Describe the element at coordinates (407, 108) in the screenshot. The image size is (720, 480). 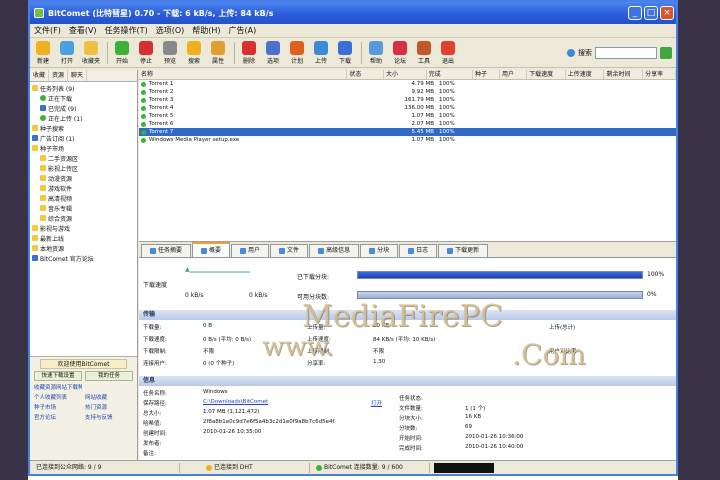
I see `table-row: Torrent 4 136.00 MB 100%` at that location.